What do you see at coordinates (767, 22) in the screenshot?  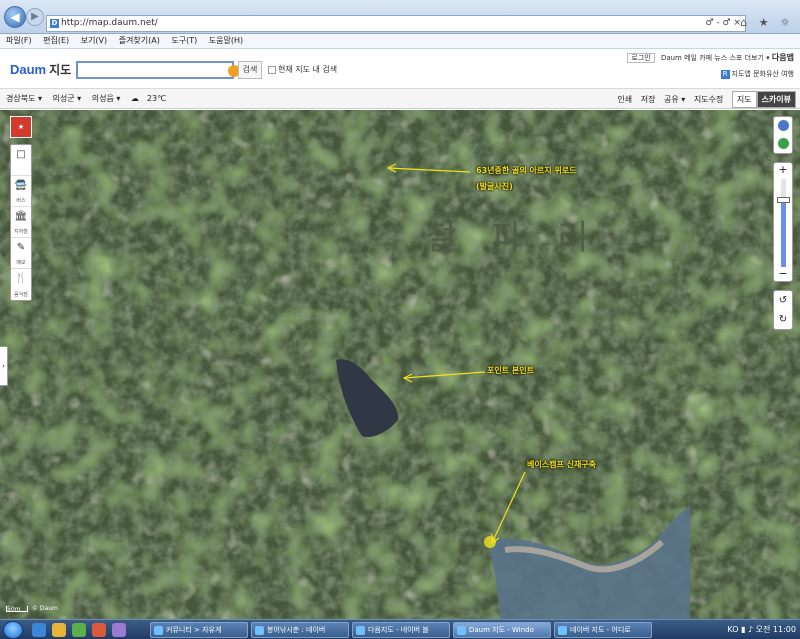 I see `browser-toolbar-icons: ⌂ ★ ☼` at bounding box center [767, 22].